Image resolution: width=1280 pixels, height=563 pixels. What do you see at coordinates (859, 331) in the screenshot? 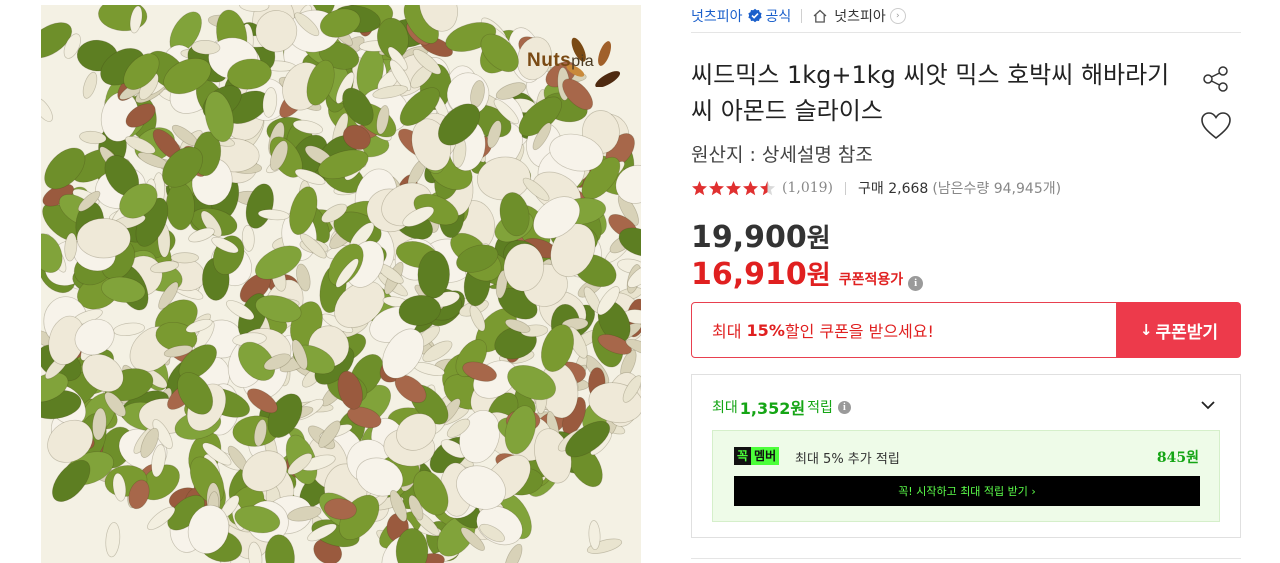
I see `coupon-suffix: 할인 쿠폰을 받으세요!` at bounding box center [859, 331].